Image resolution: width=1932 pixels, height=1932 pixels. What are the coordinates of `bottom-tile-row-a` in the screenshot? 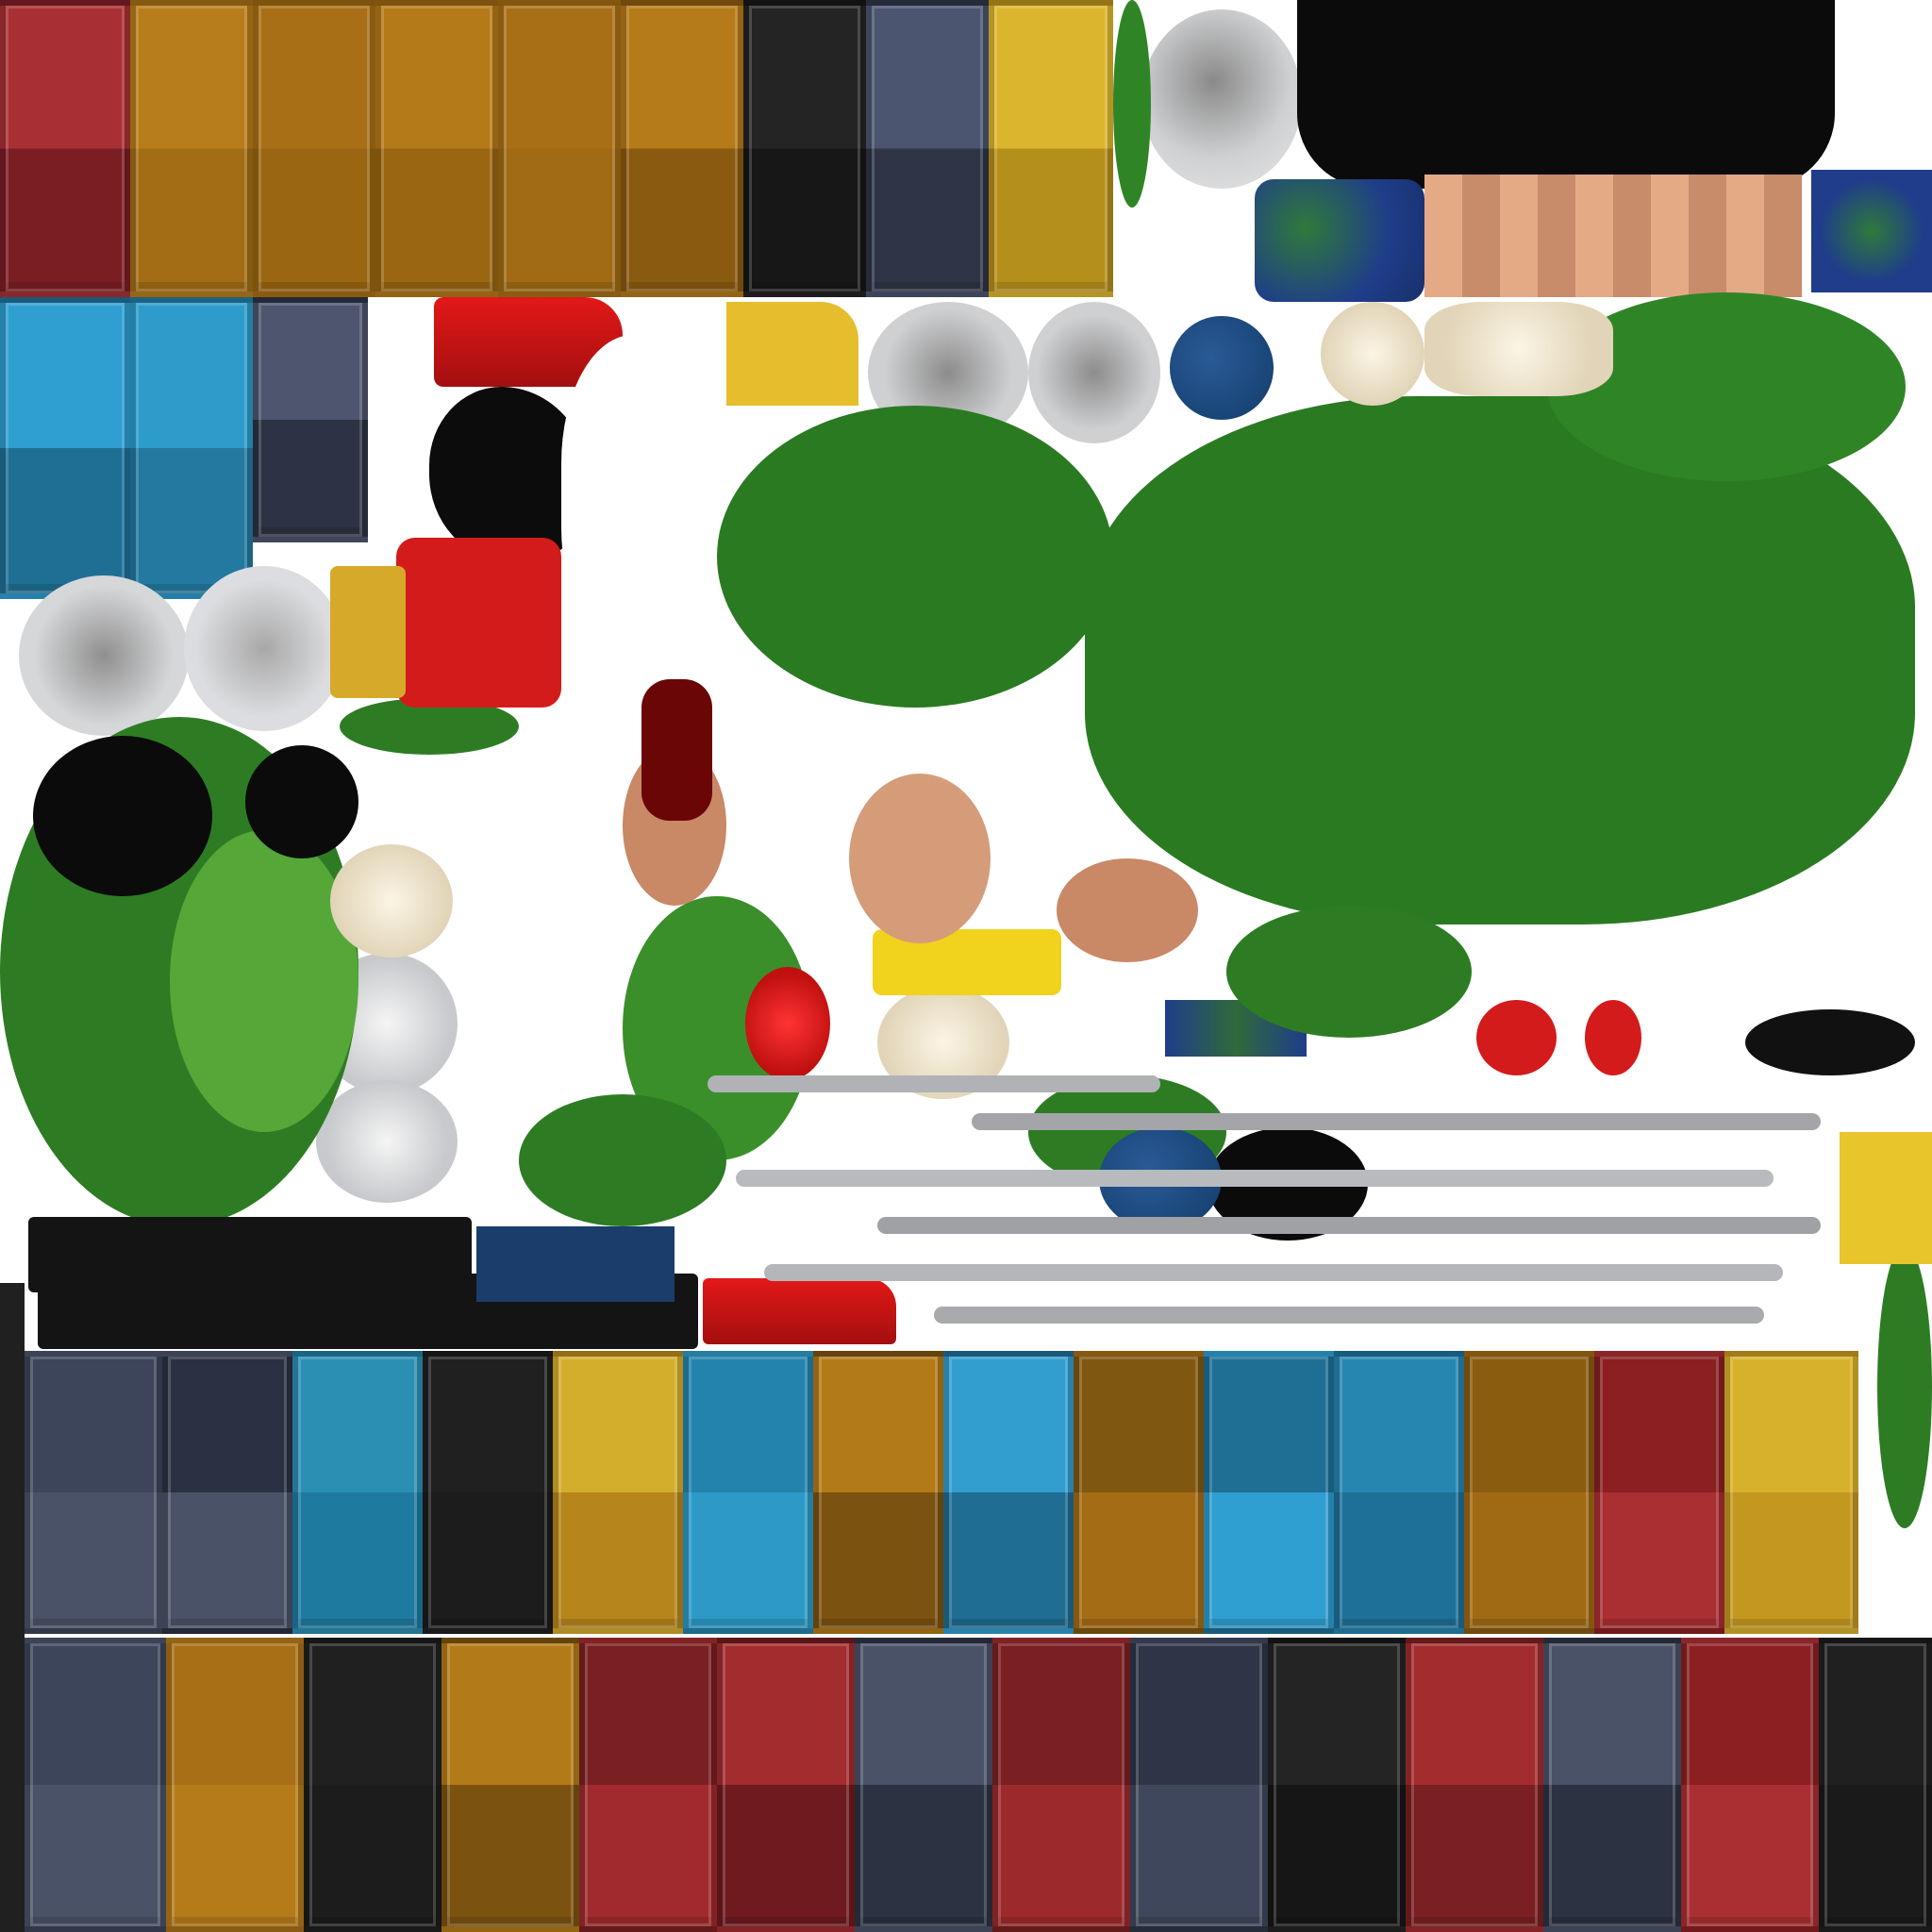 It's located at (959, 1493).